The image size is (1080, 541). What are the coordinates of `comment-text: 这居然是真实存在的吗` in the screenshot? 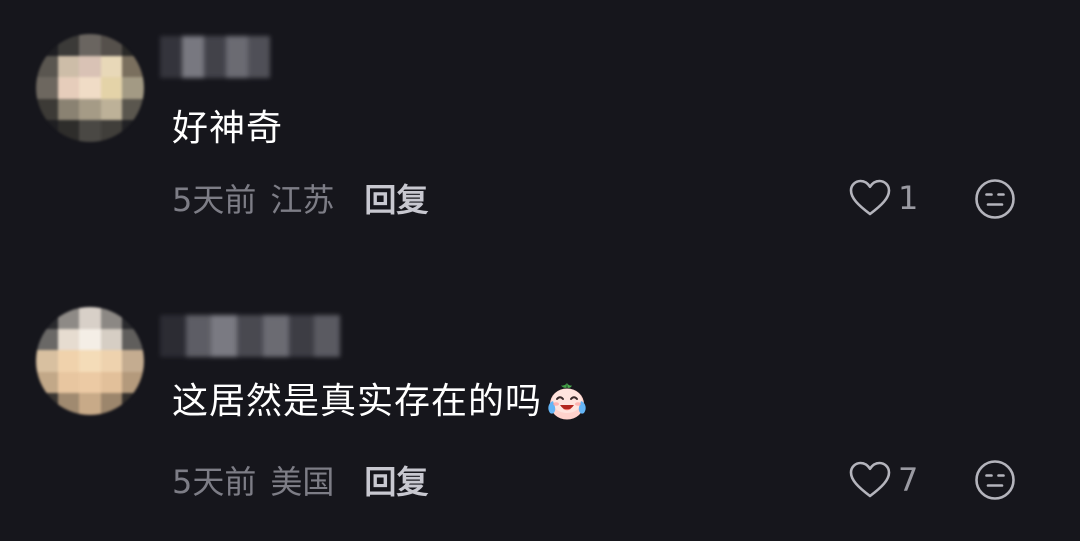 It's located at (381, 402).